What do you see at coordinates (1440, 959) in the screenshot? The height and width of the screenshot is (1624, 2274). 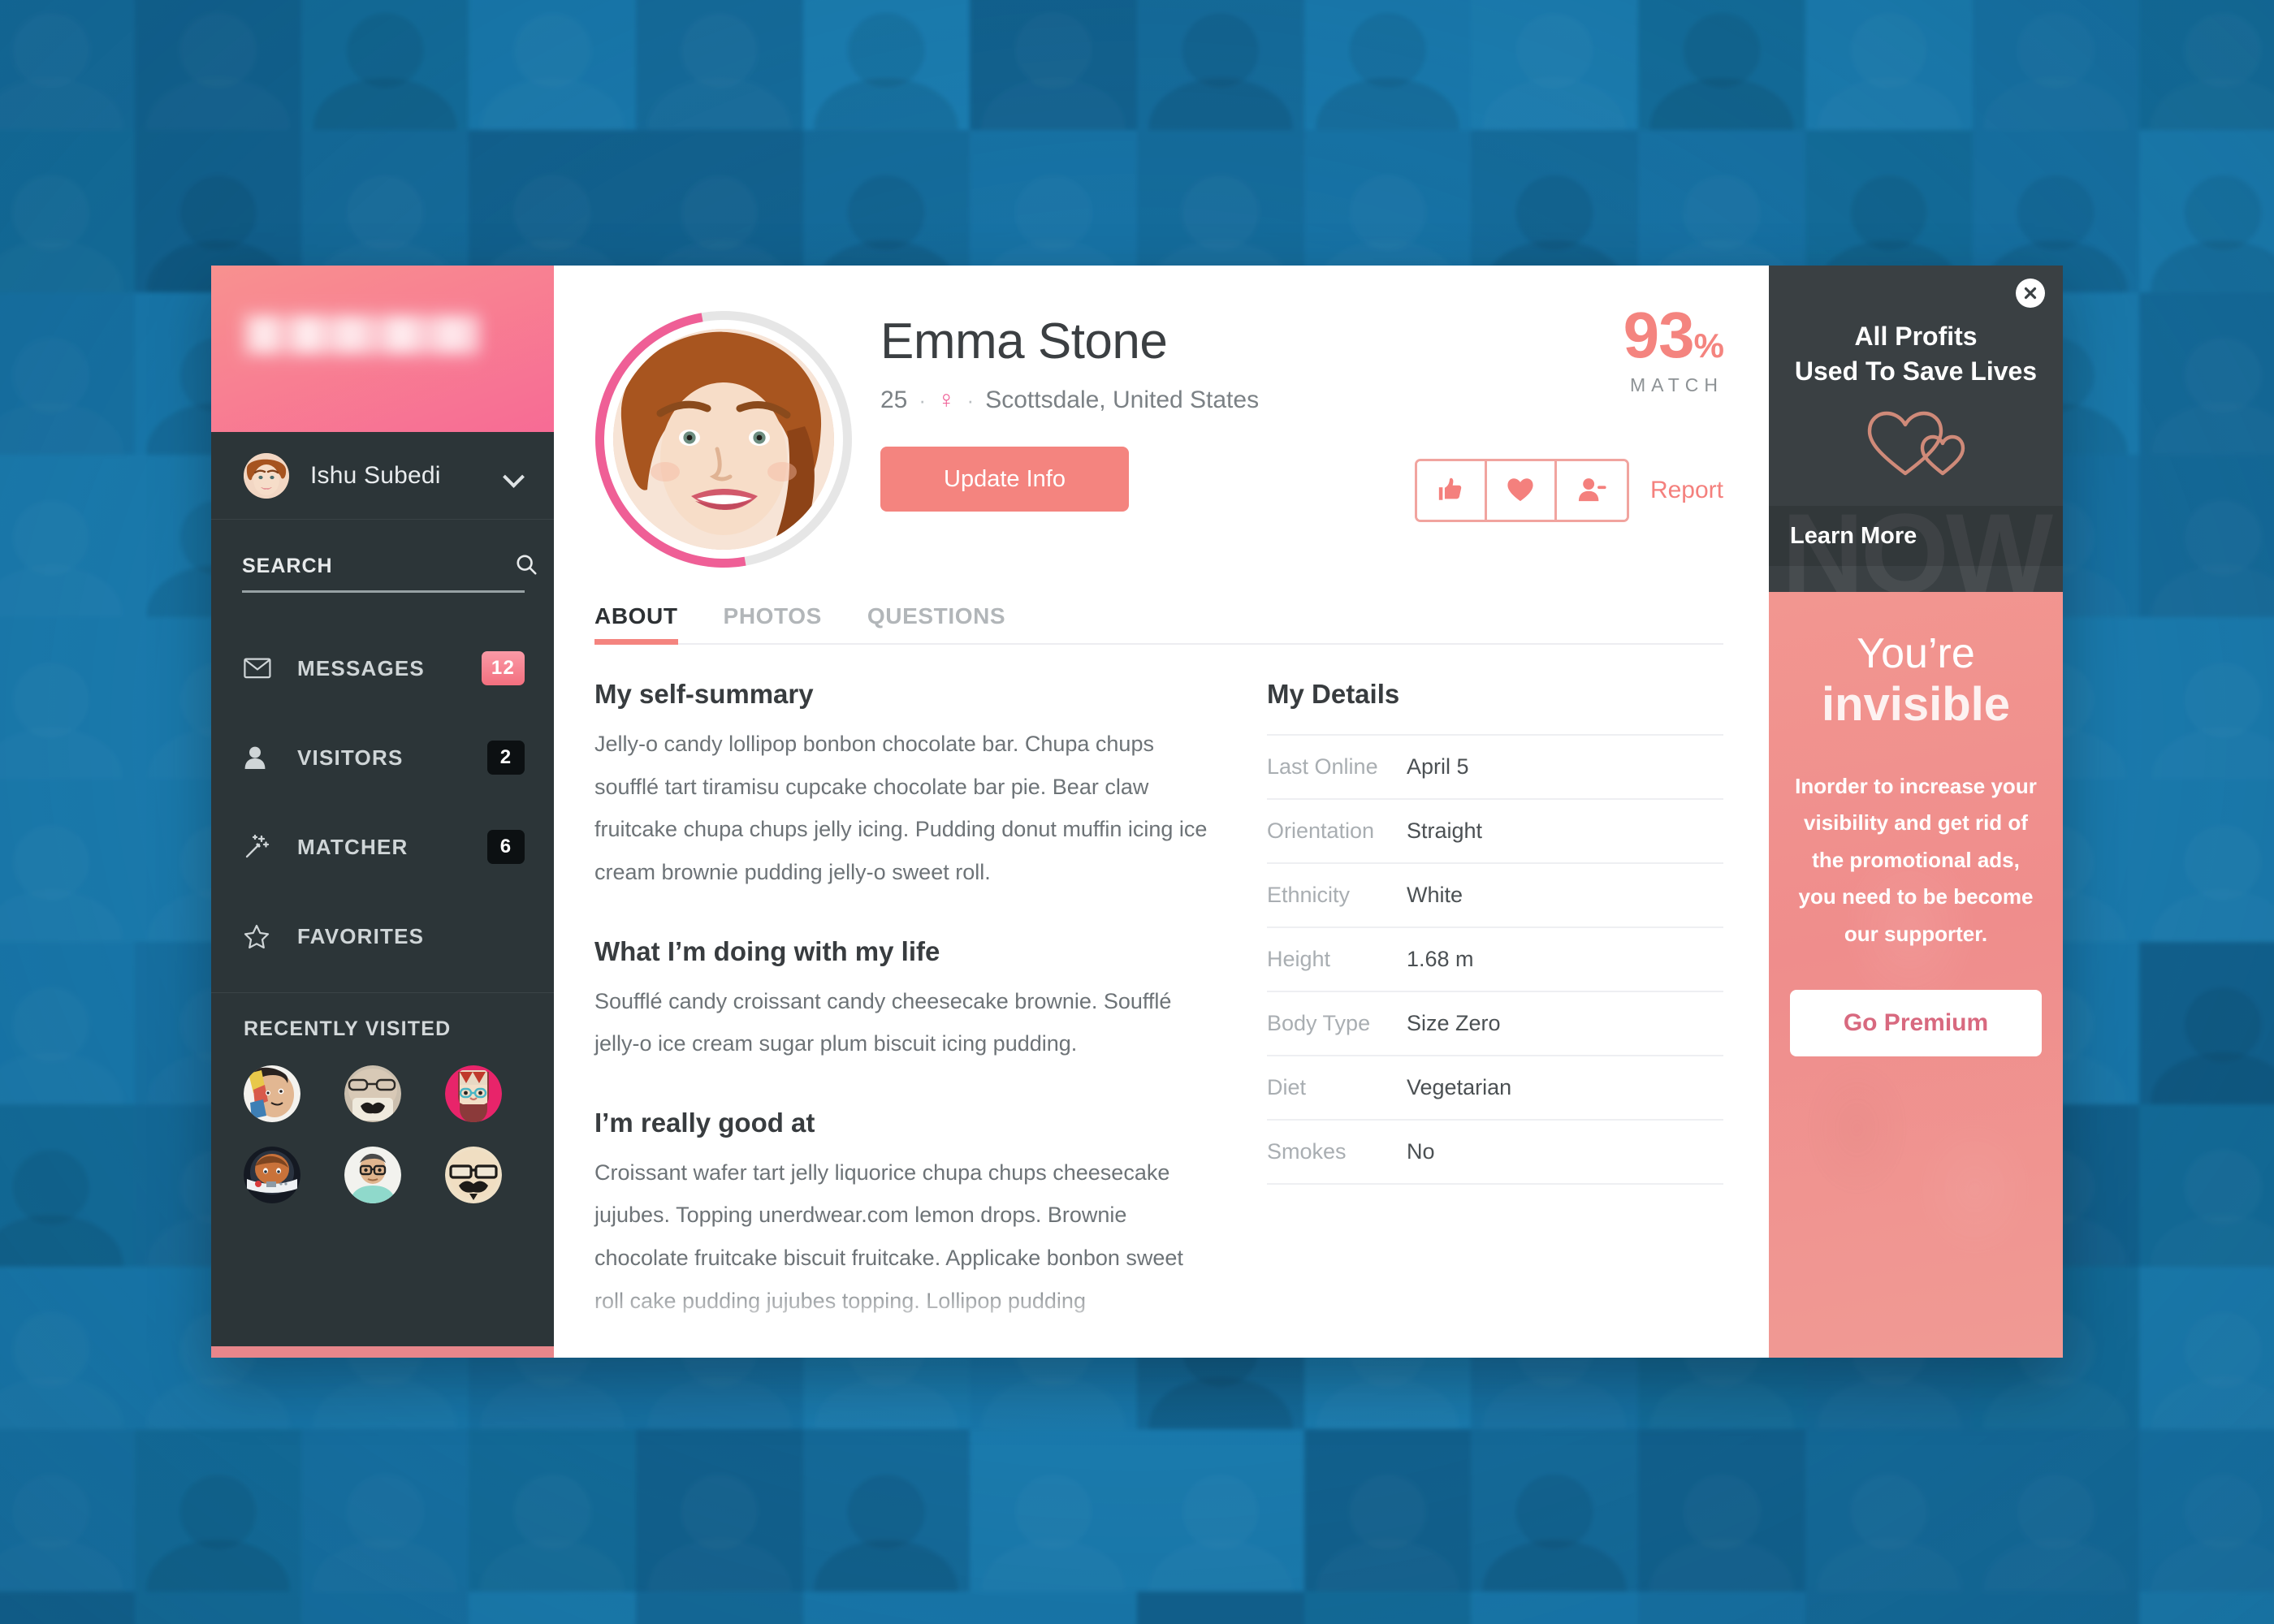 I see `detail-value: 1.68 m` at bounding box center [1440, 959].